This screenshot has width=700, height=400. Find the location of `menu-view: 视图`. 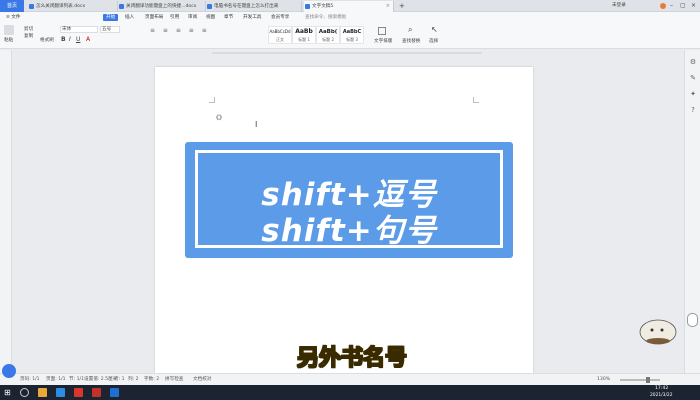

menu-view: 视图 is located at coordinates (210, 17).